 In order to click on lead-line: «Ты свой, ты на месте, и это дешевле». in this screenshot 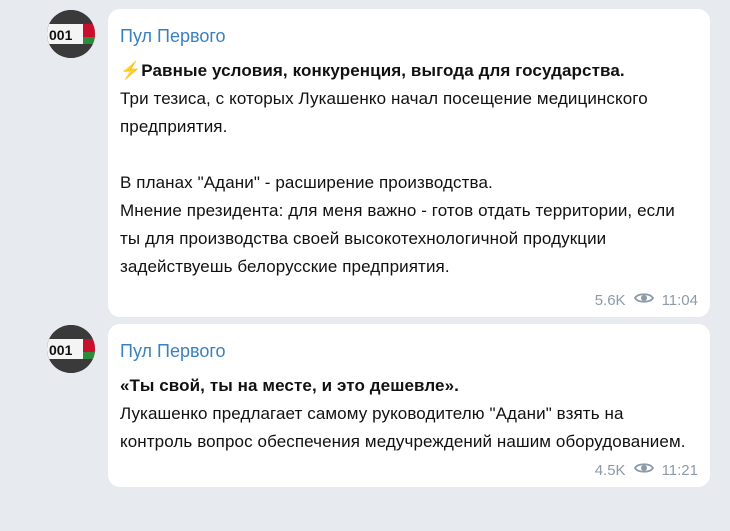, I will do `click(289, 385)`.